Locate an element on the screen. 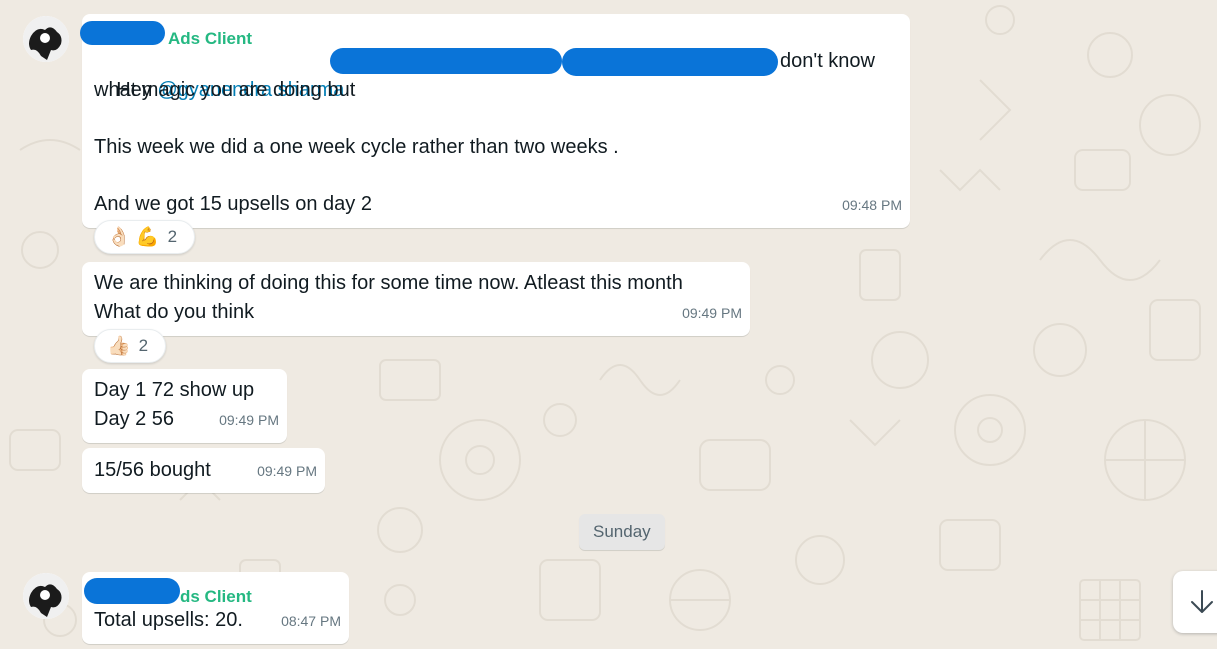 The height and width of the screenshot is (649, 1217). reaction-emojis: 👍🏻 is located at coordinates (119, 346).